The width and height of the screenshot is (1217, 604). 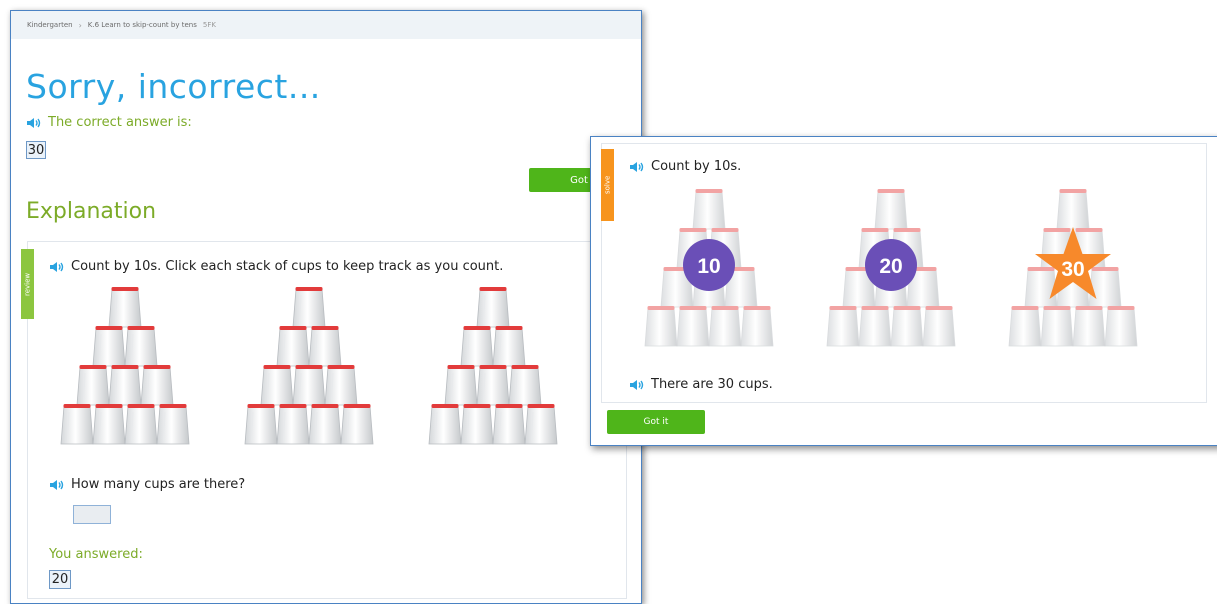 I want to click on solve-instruction-text: Count by 10s., so click(x=696, y=166).